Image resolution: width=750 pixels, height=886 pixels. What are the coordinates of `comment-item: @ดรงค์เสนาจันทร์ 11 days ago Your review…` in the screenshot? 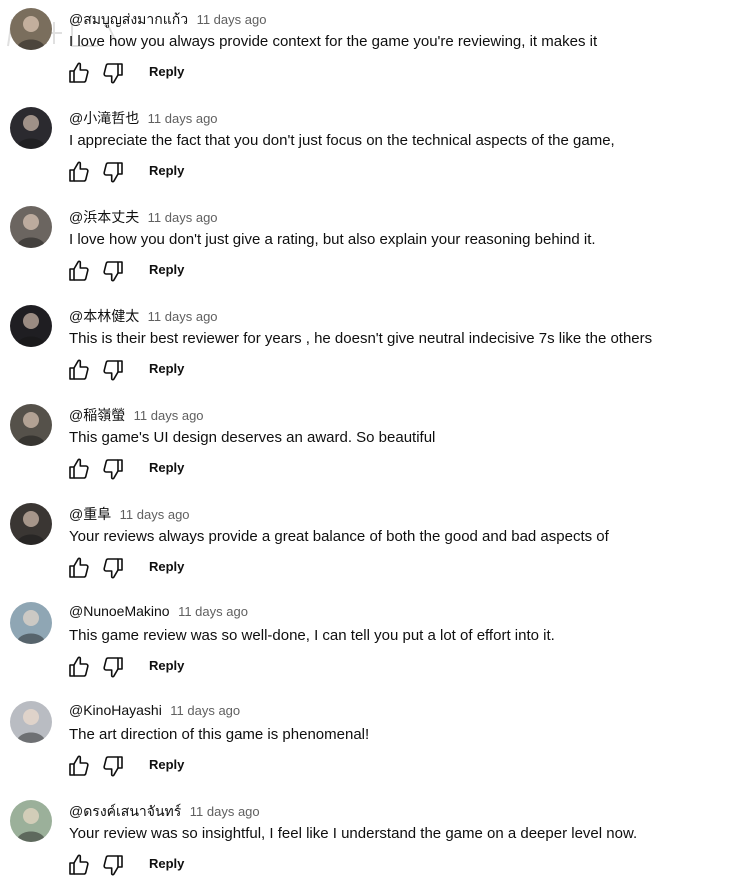 It's located at (375, 843).